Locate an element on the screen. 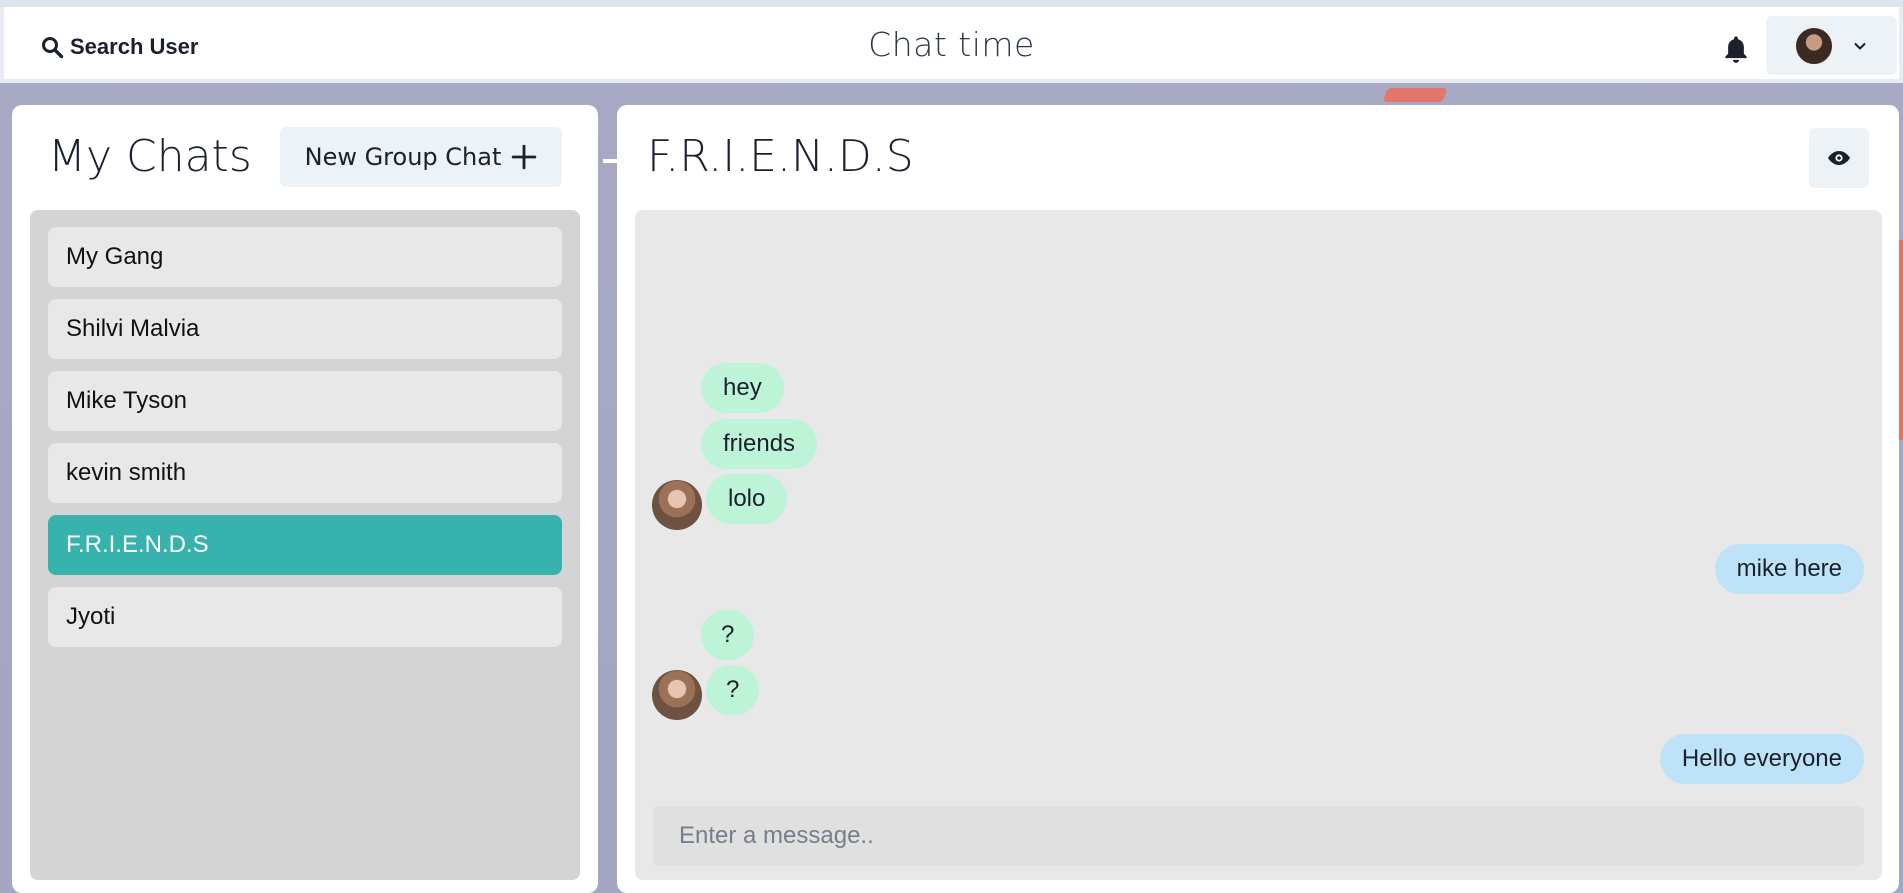 This screenshot has height=893, width=1903. top-bar: Search User Chat time is located at coordinates (951, 45).